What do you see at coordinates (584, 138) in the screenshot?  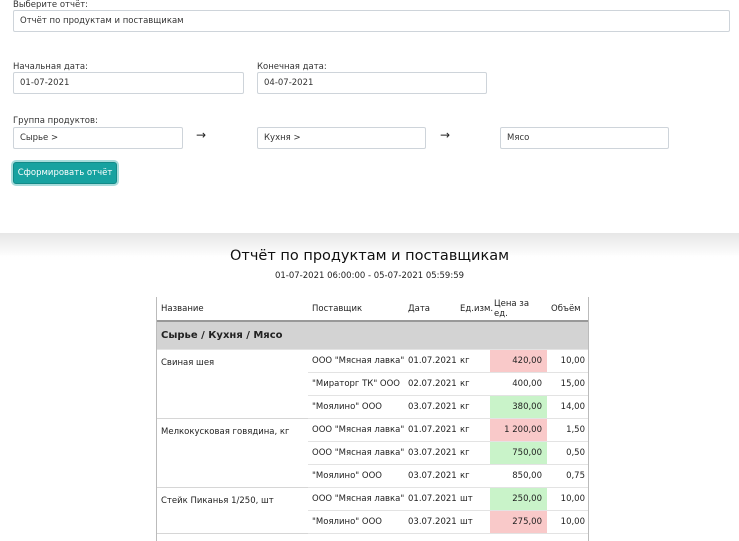 I see `product-group-level3-select: Мясо` at bounding box center [584, 138].